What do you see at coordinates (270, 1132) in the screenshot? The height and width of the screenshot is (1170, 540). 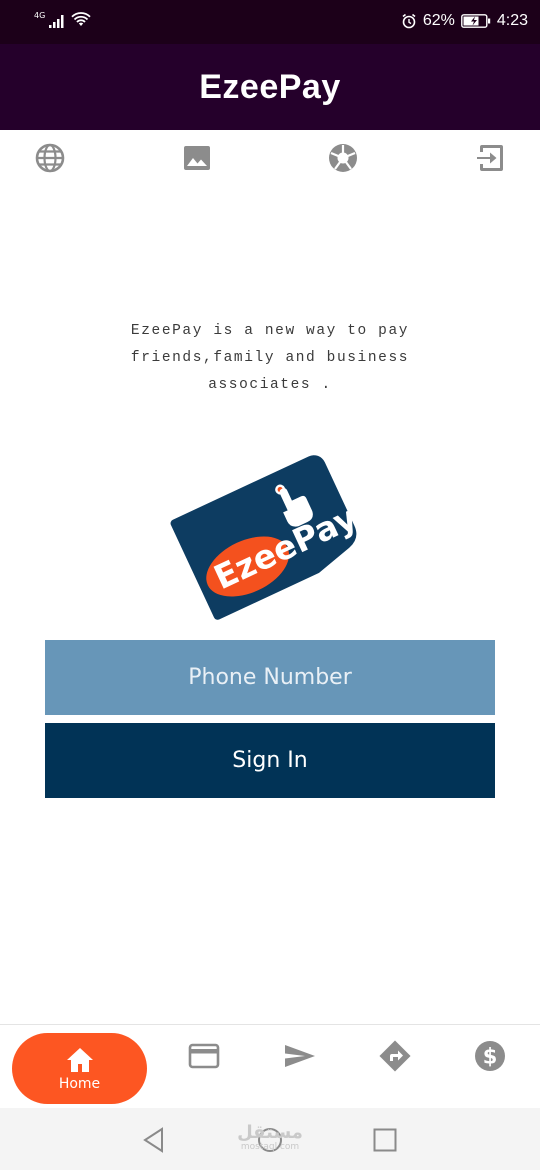 I see `watermark-arabic: مستقل` at bounding box center [270, 1132].